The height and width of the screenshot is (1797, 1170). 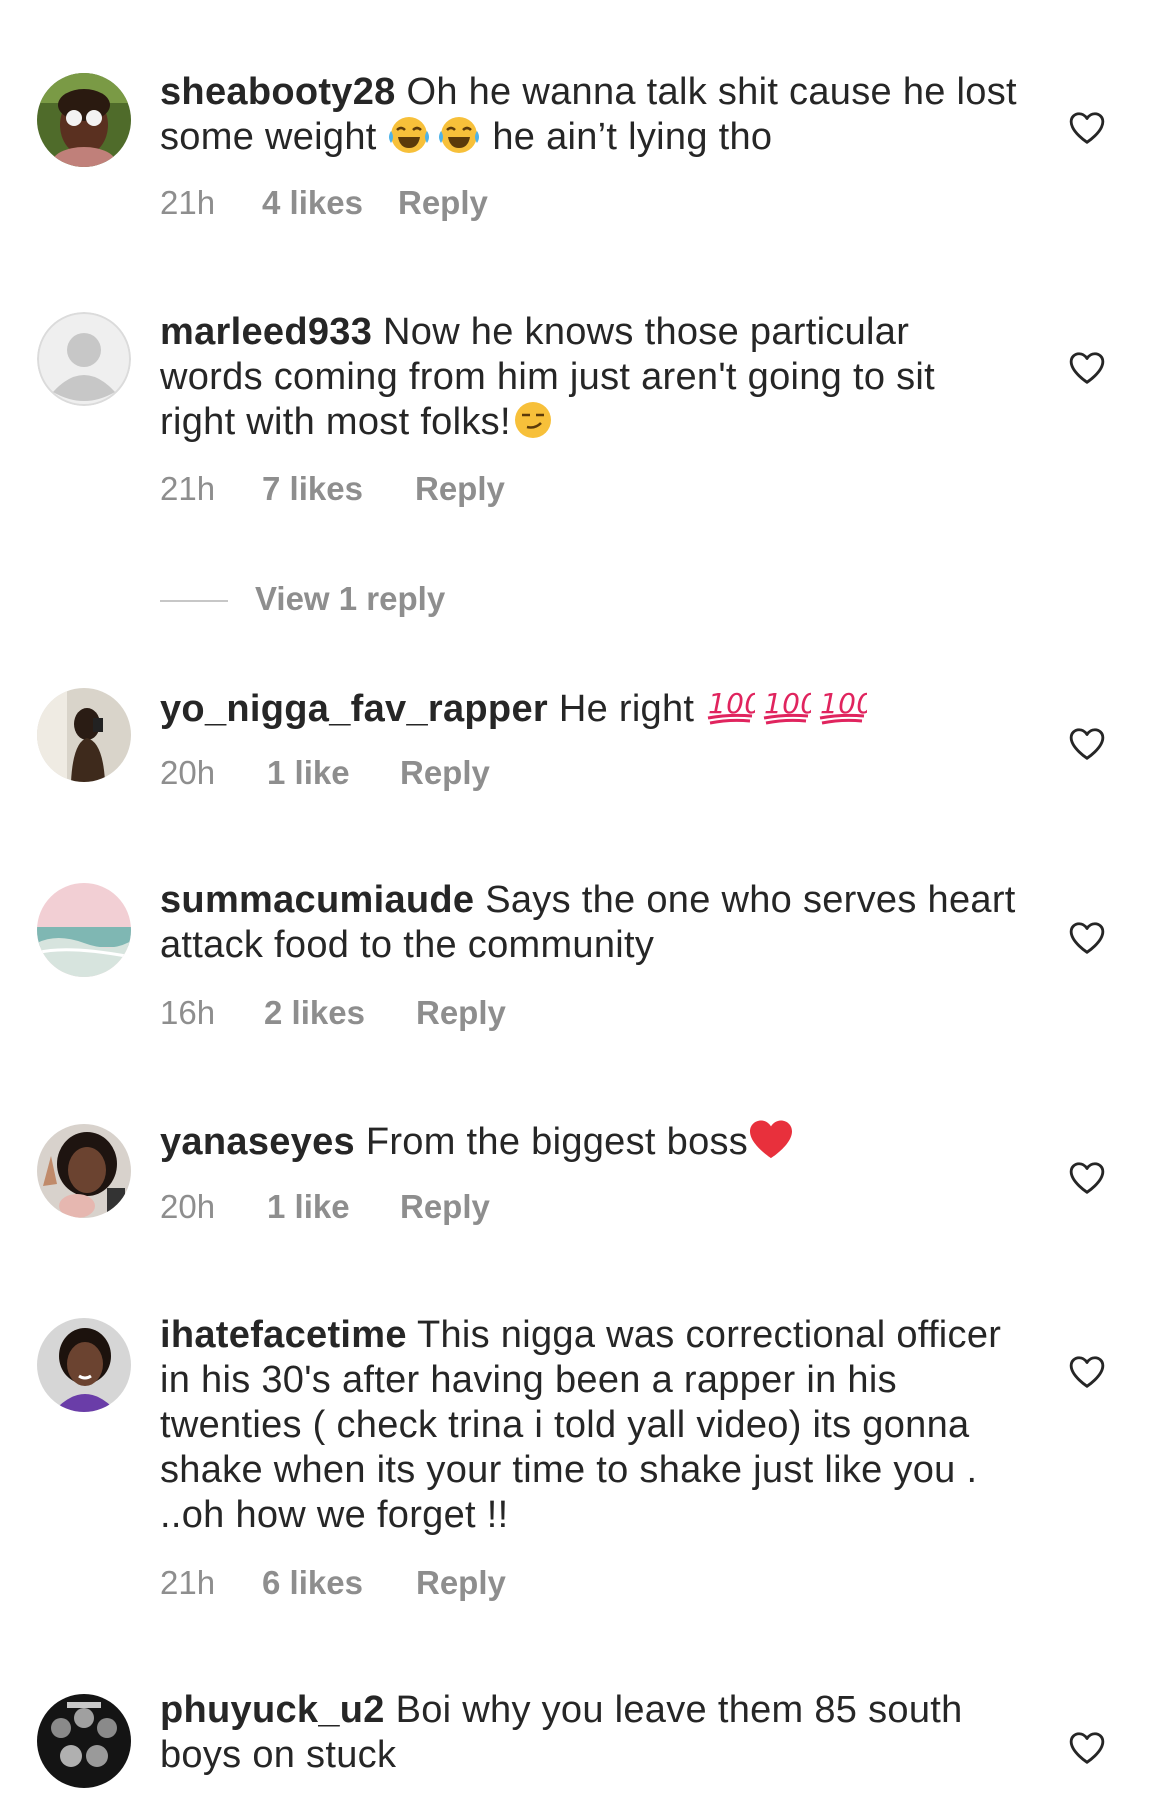 I want to click on view-replies-label: View 1 reply, so click(x=350, y=598).